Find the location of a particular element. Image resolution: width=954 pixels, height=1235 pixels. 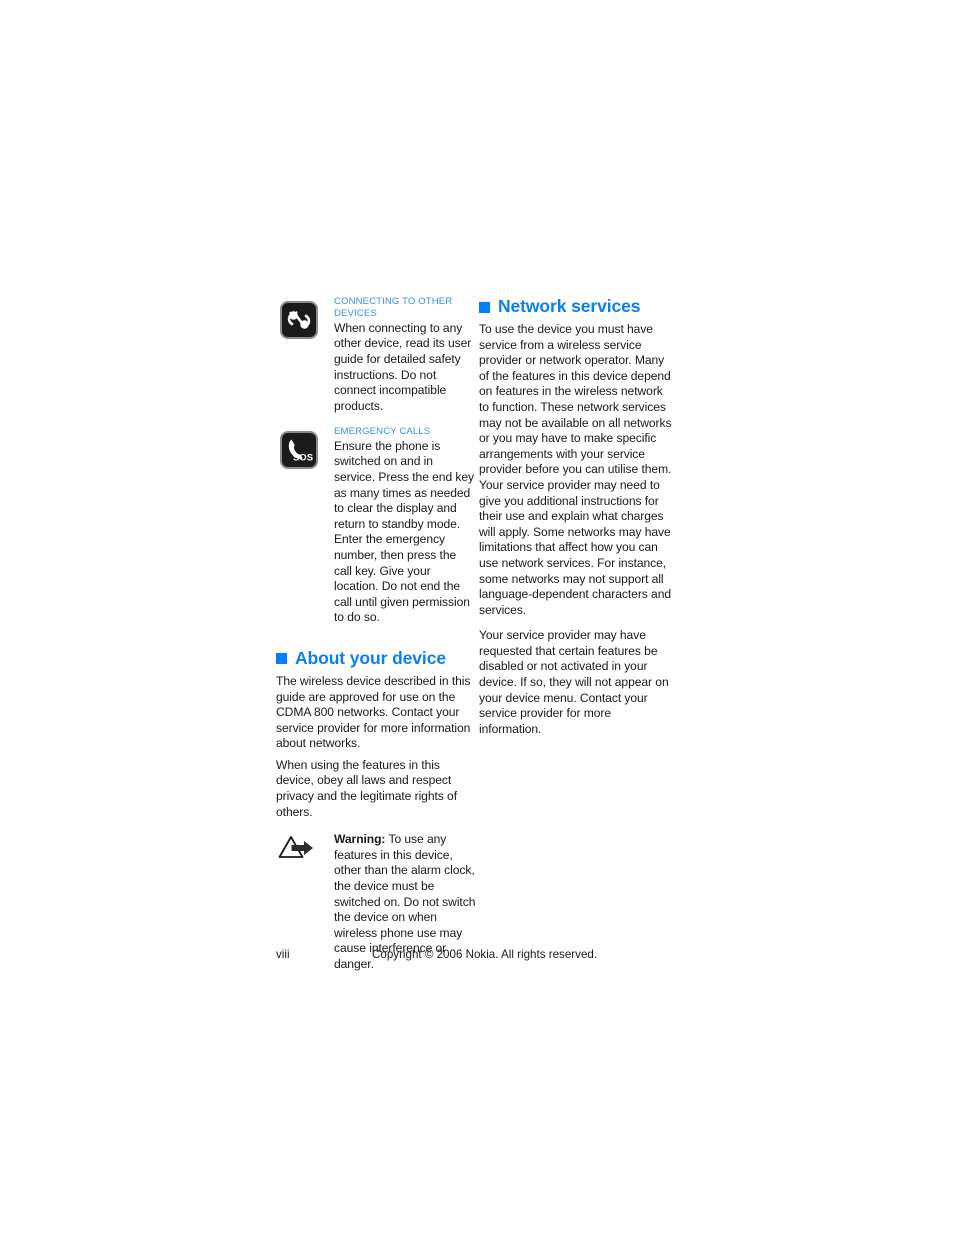

note-label: EMERGENCY CALLS is located at coordinates (382, 432).